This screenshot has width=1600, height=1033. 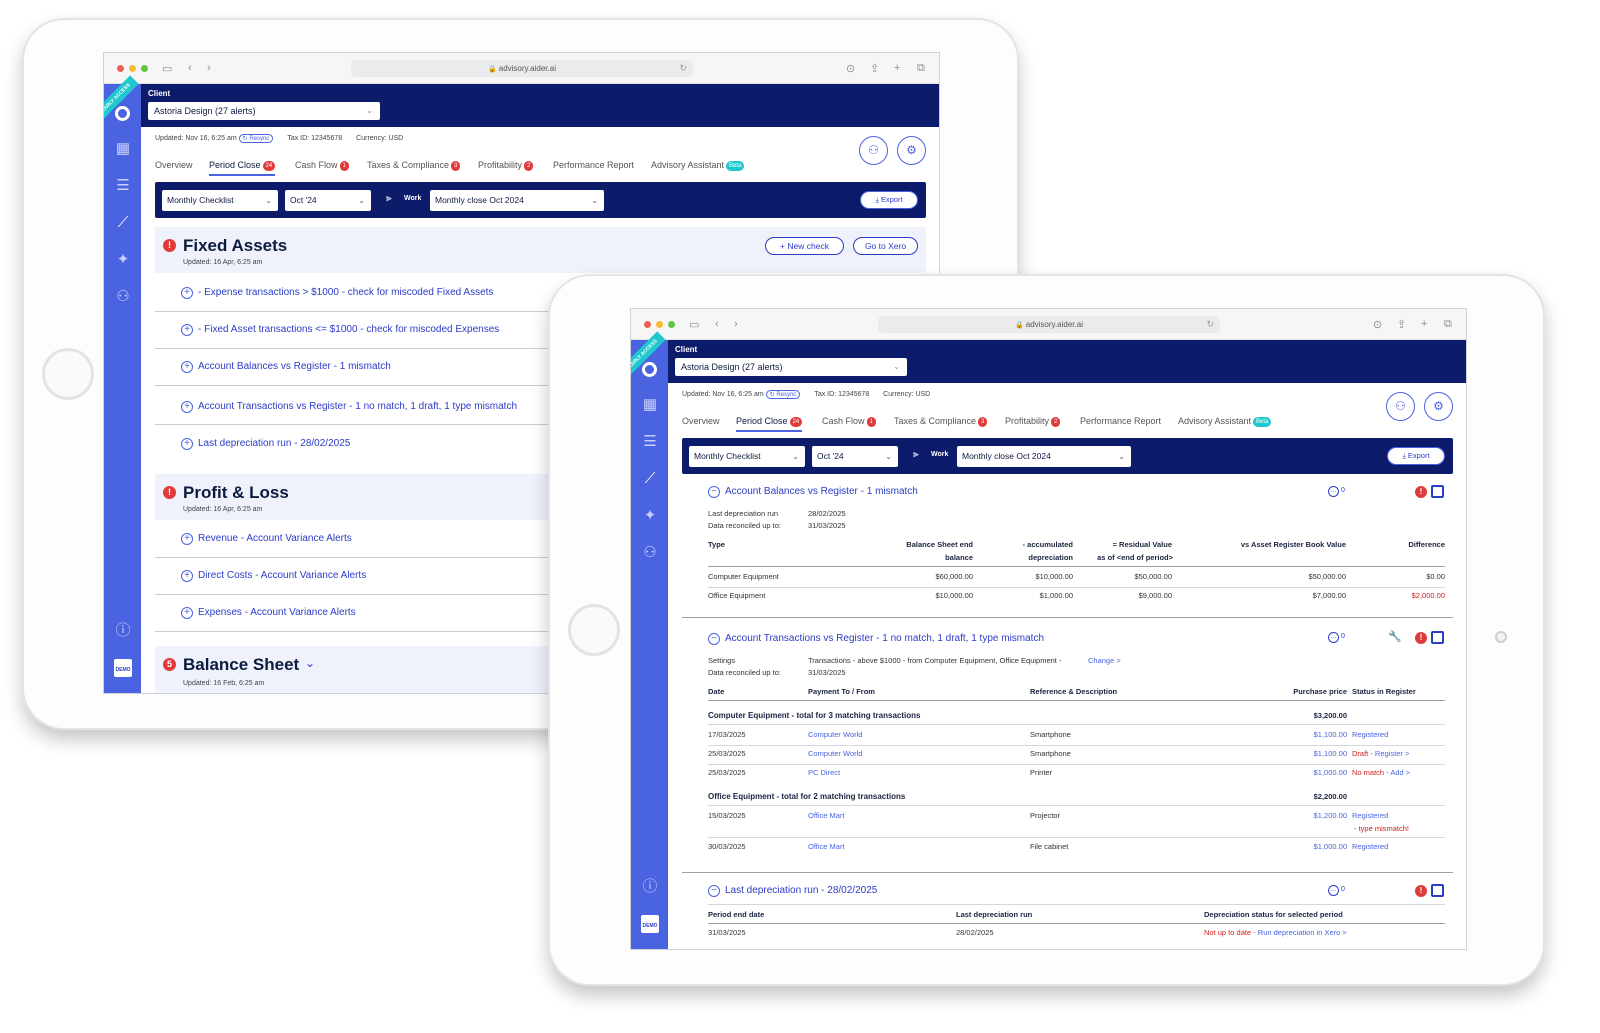 What do you see at coordinates (804, 246) in the screenshot?
I see `new-check-button: + New check` at bounding box center [804, 246].